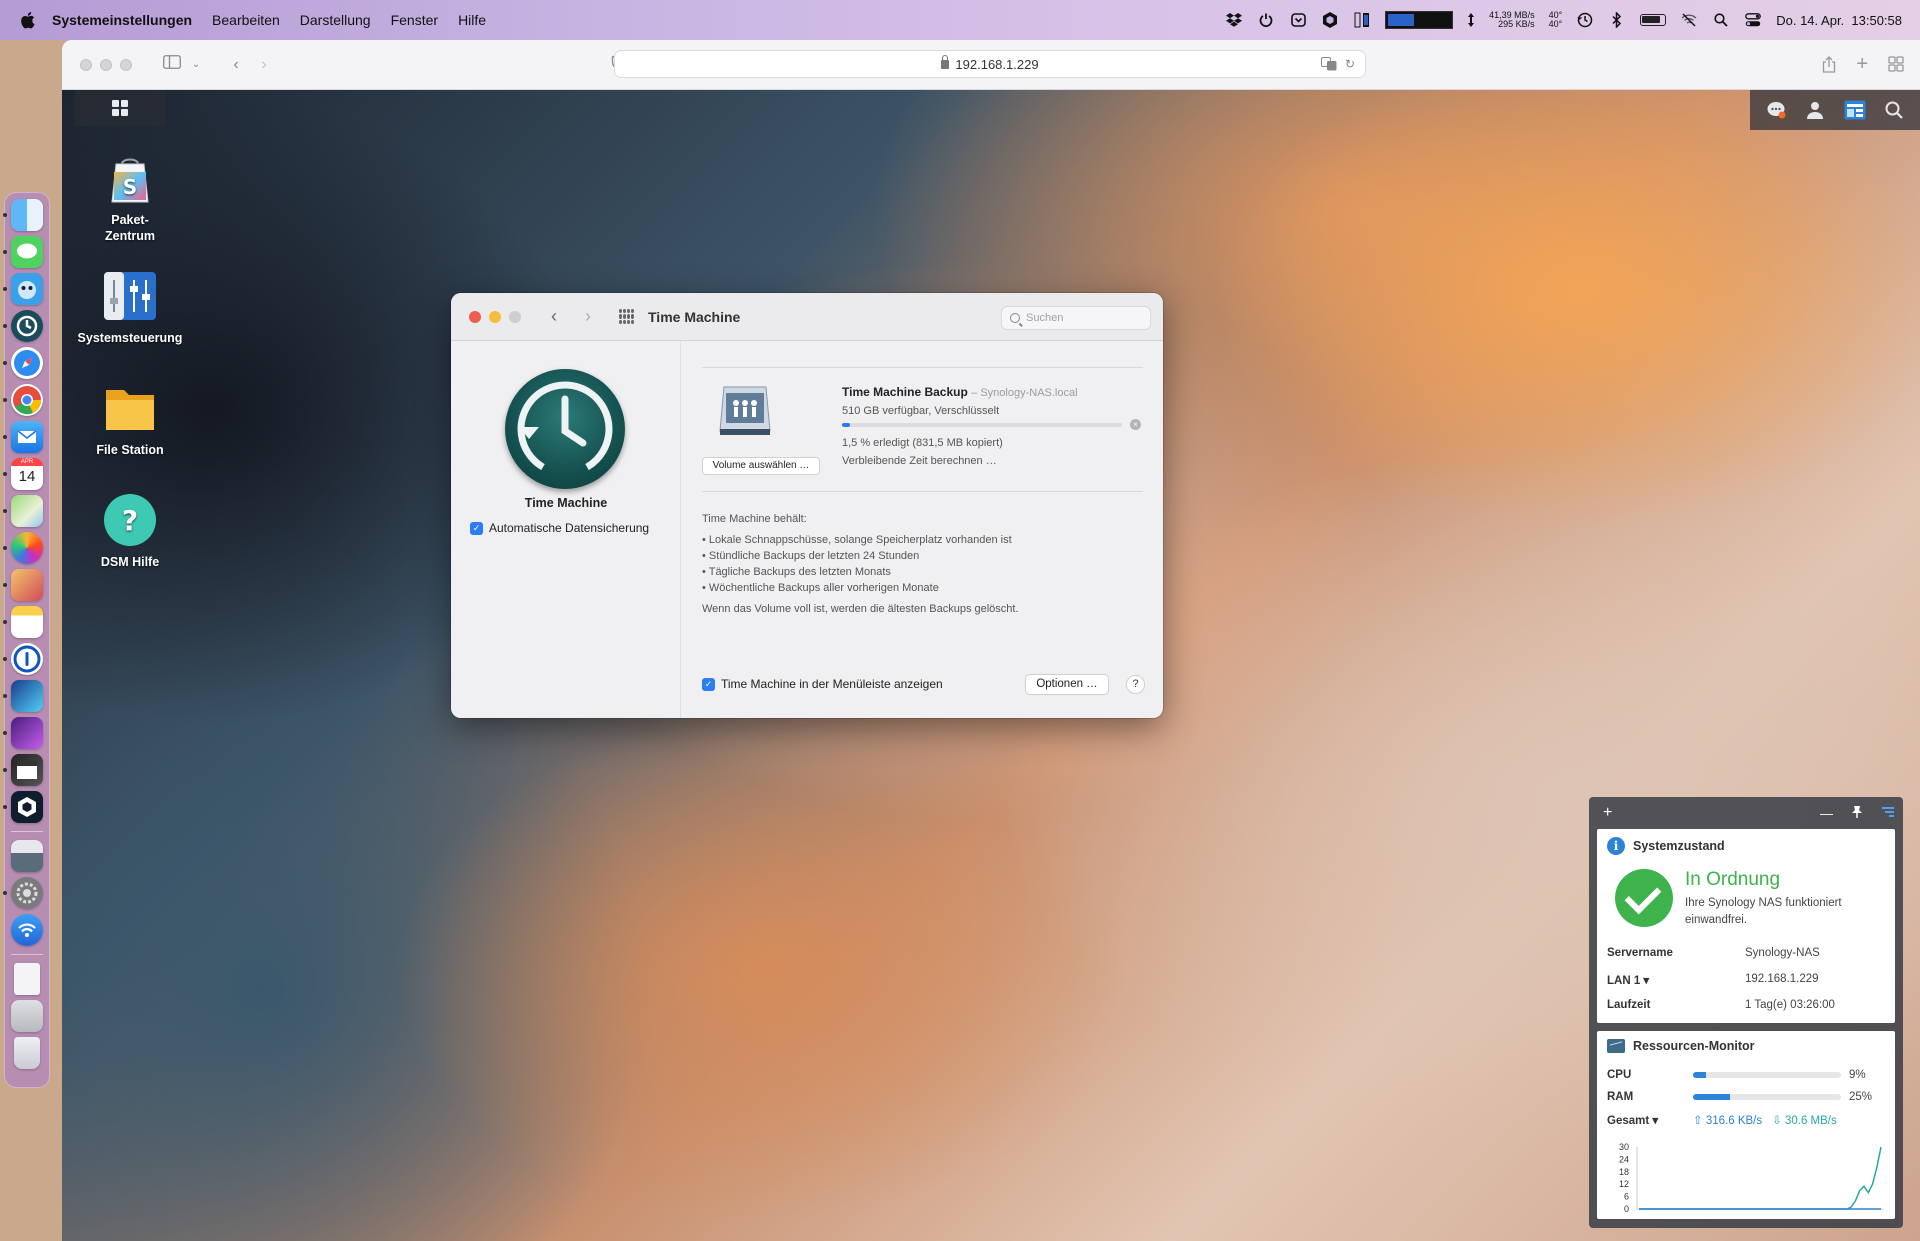  I want to click on new-tab-icon: +, so click(1862, 66).